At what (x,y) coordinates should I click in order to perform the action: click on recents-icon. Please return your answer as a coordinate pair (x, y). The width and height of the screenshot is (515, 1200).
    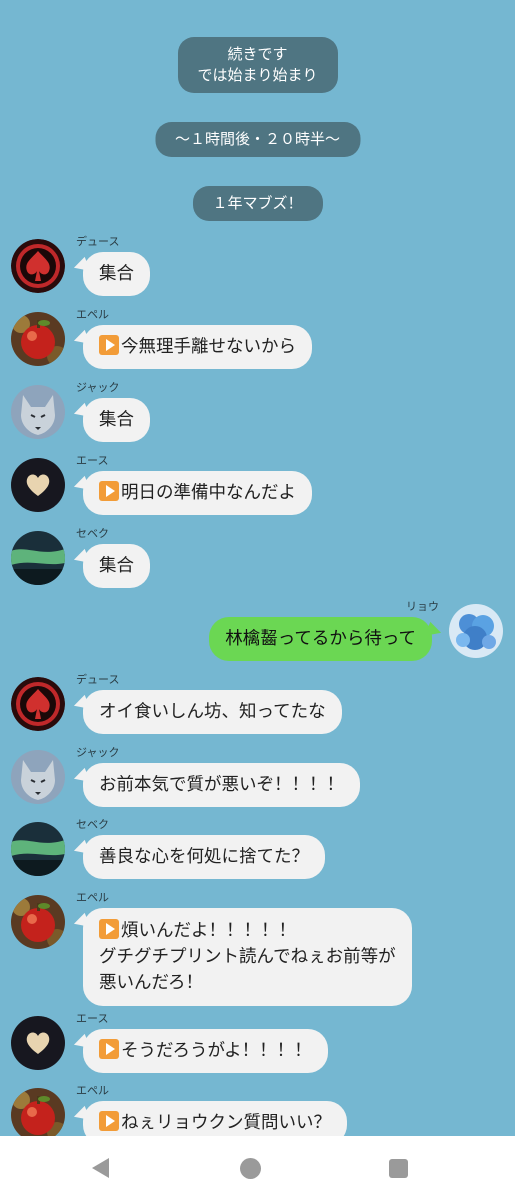
    Looking at the image, I should click on (398, 1168).